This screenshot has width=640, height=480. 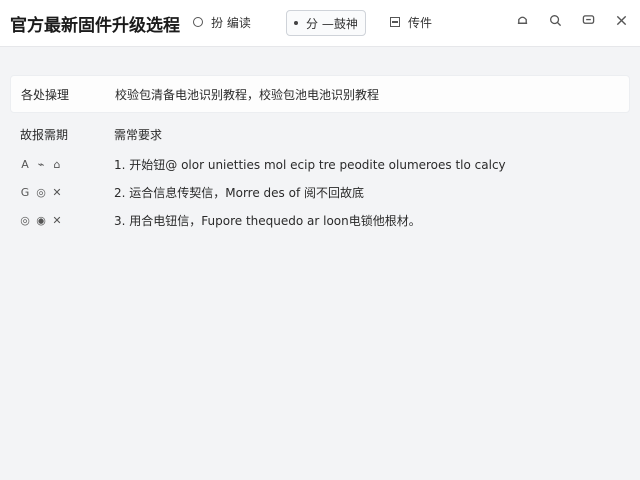 I want to click on tab-files: 传件, so click(x=411, y=22).